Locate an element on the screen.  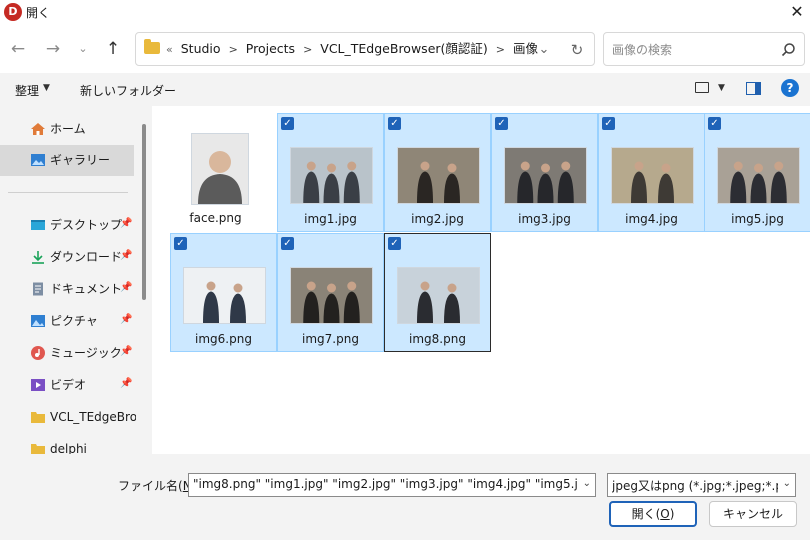
search-input is located at coordinates (692, 50).